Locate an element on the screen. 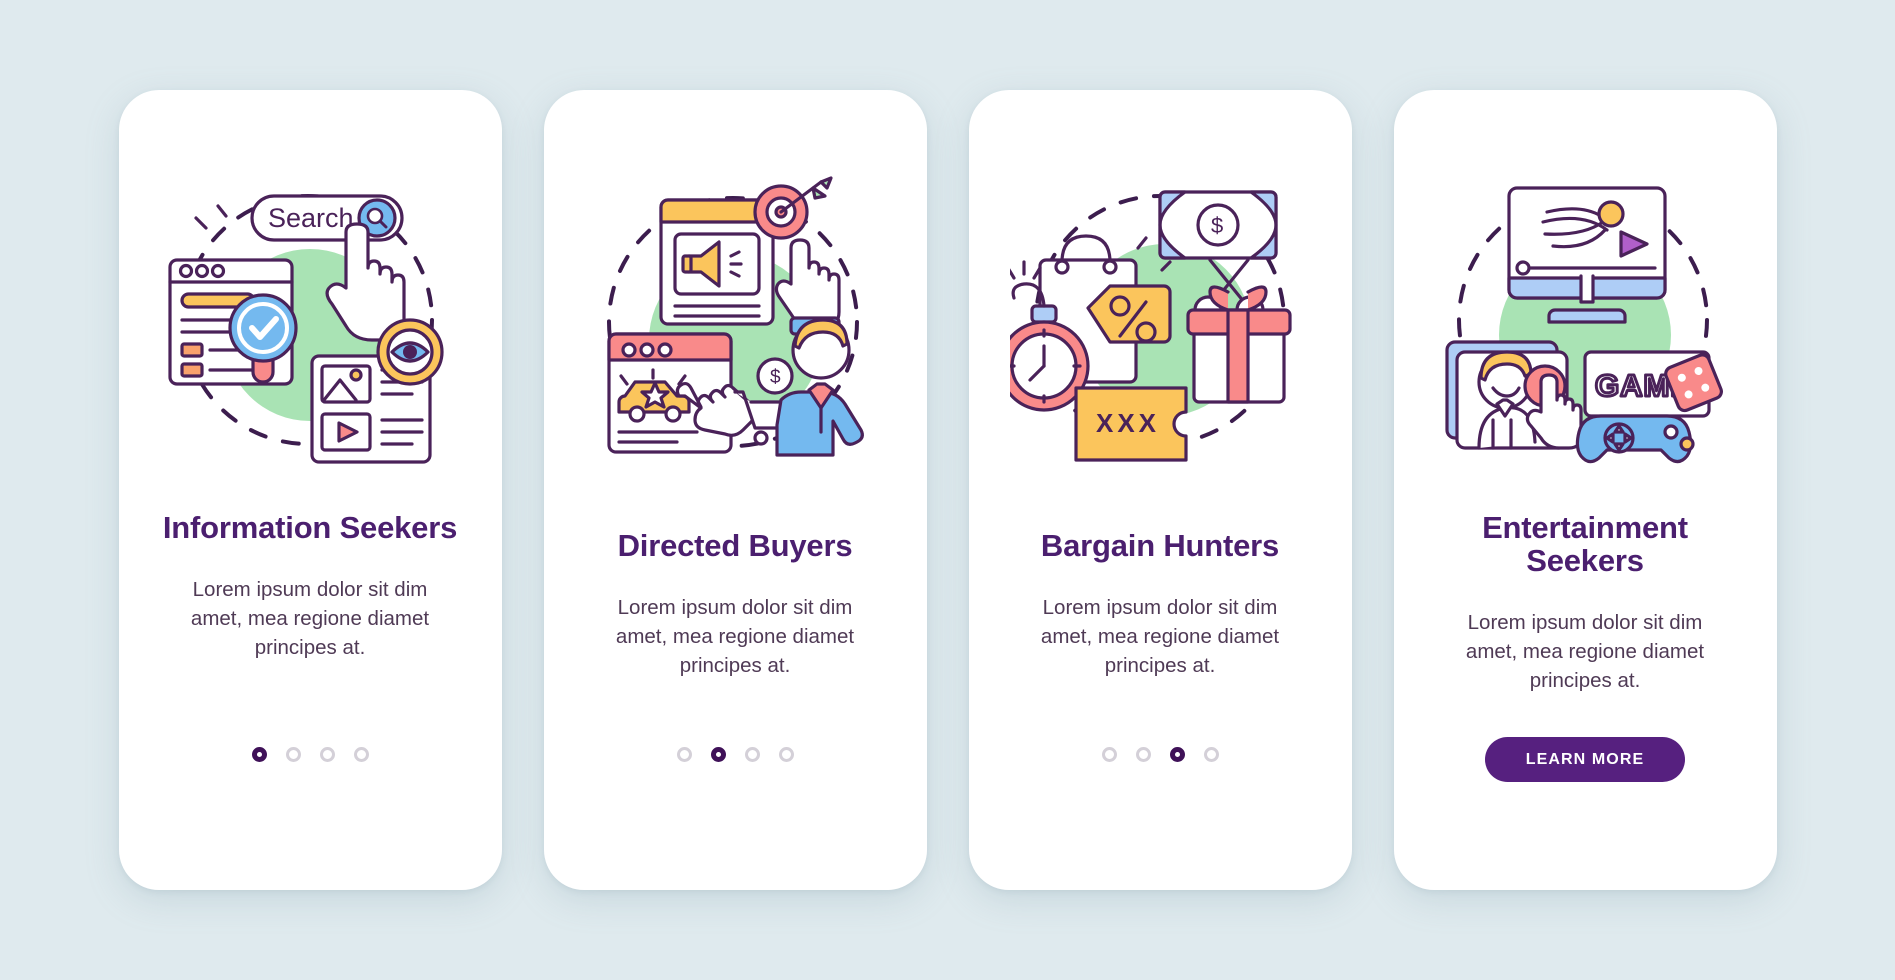  entertainment-seekers-illustration: GAME is located at coordinates (1585, 320).